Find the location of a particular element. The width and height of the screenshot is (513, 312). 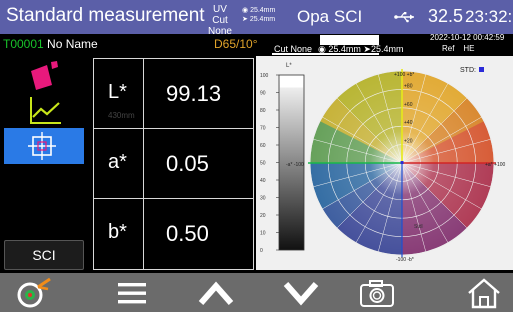

sub-aperture-a: 25.4mm is located at coordinates (344, 49).